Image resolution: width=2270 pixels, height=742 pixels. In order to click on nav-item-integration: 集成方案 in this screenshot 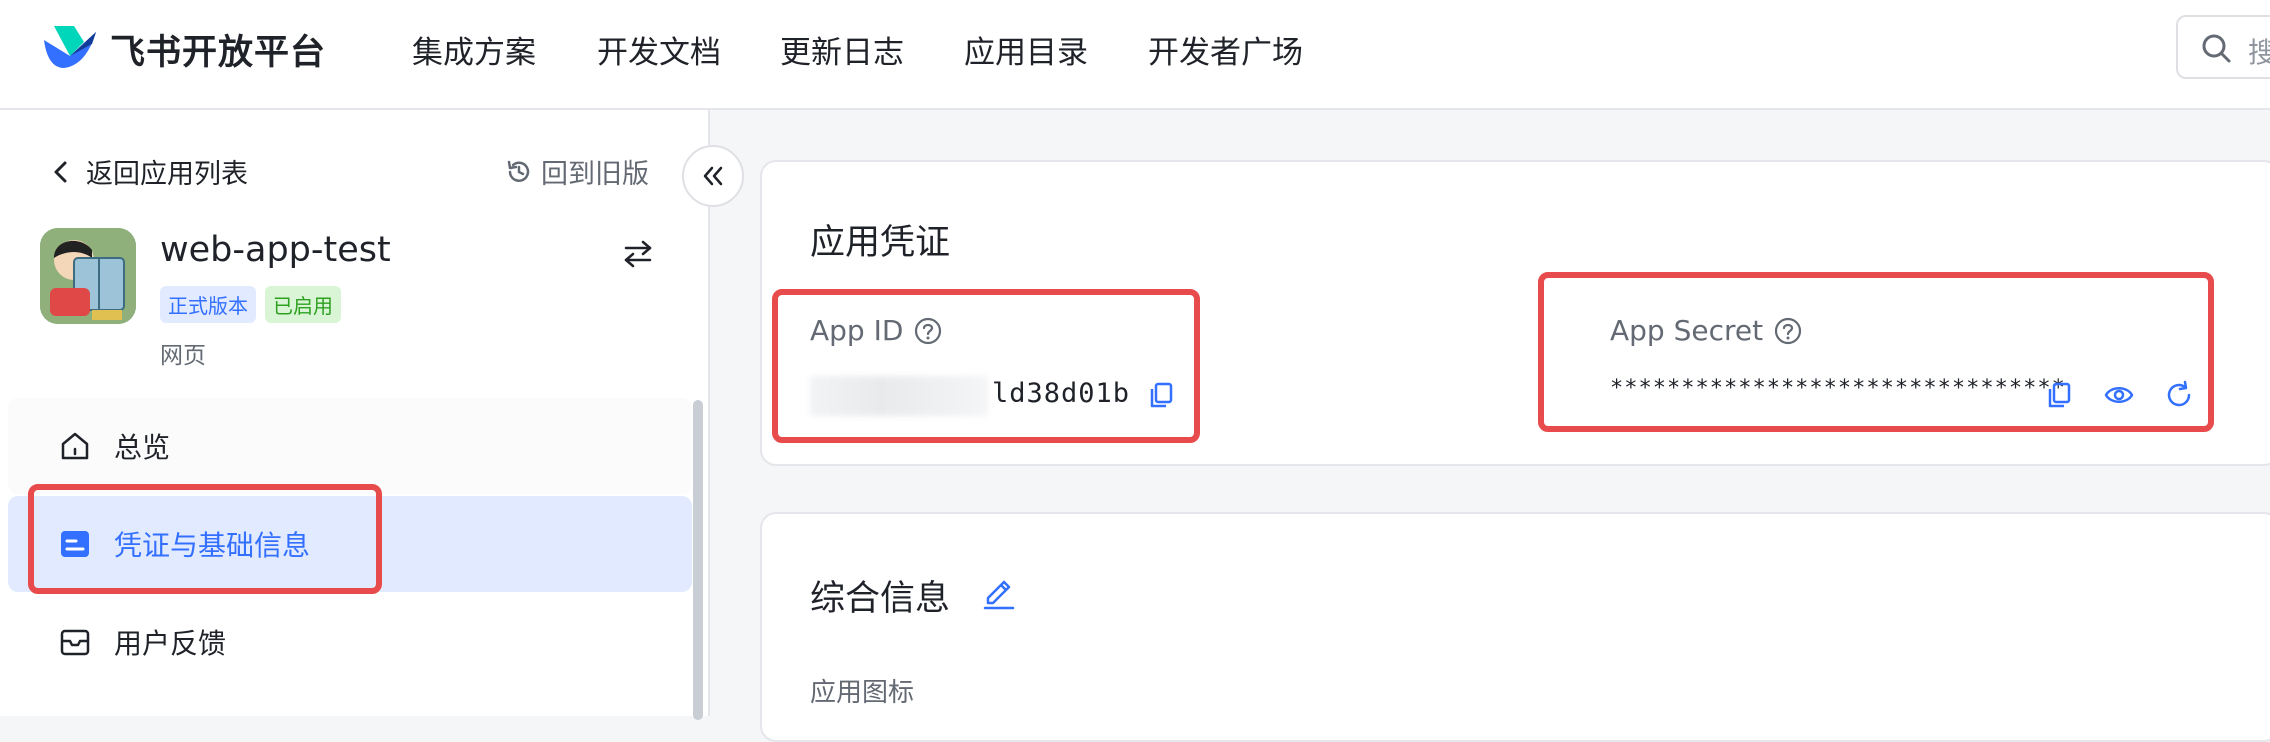, I will do `click(474, 49)`.